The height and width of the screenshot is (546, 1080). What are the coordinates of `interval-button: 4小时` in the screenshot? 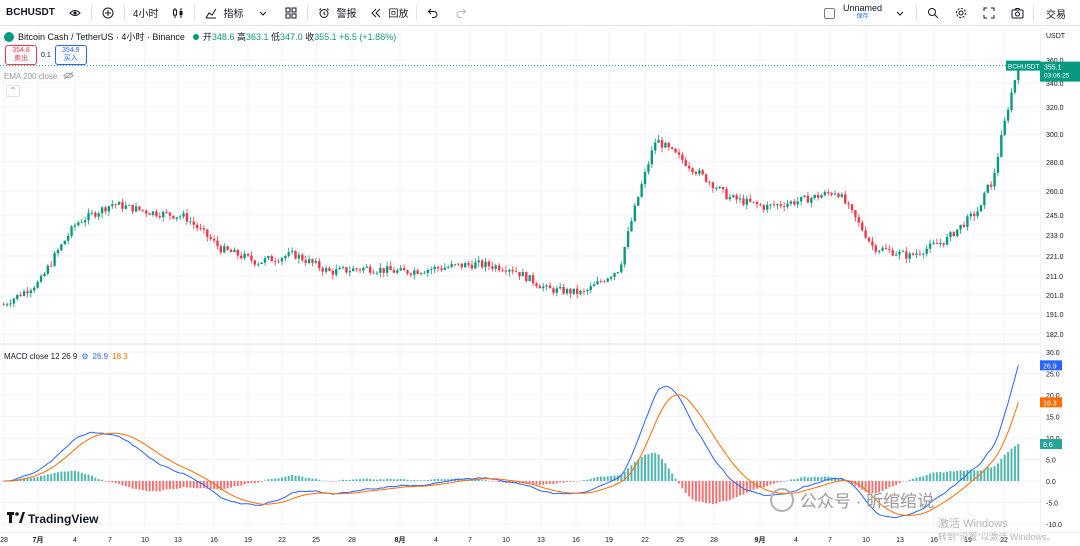 It's located at (146, 13).